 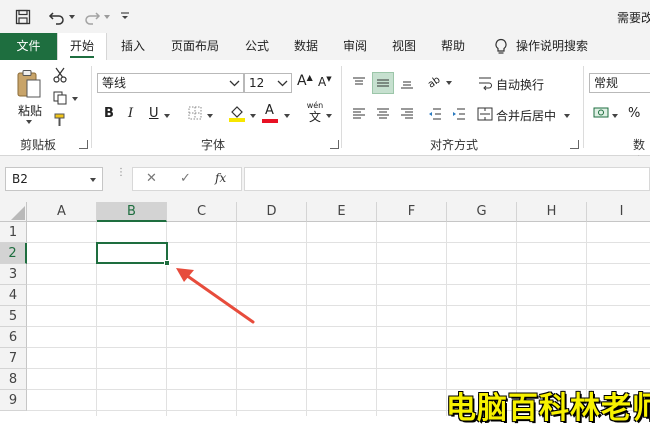 What do you see at coordinates (28, 46) in the screenshot?
I see `tab-file: 文件` at bounding box center [28, 46].